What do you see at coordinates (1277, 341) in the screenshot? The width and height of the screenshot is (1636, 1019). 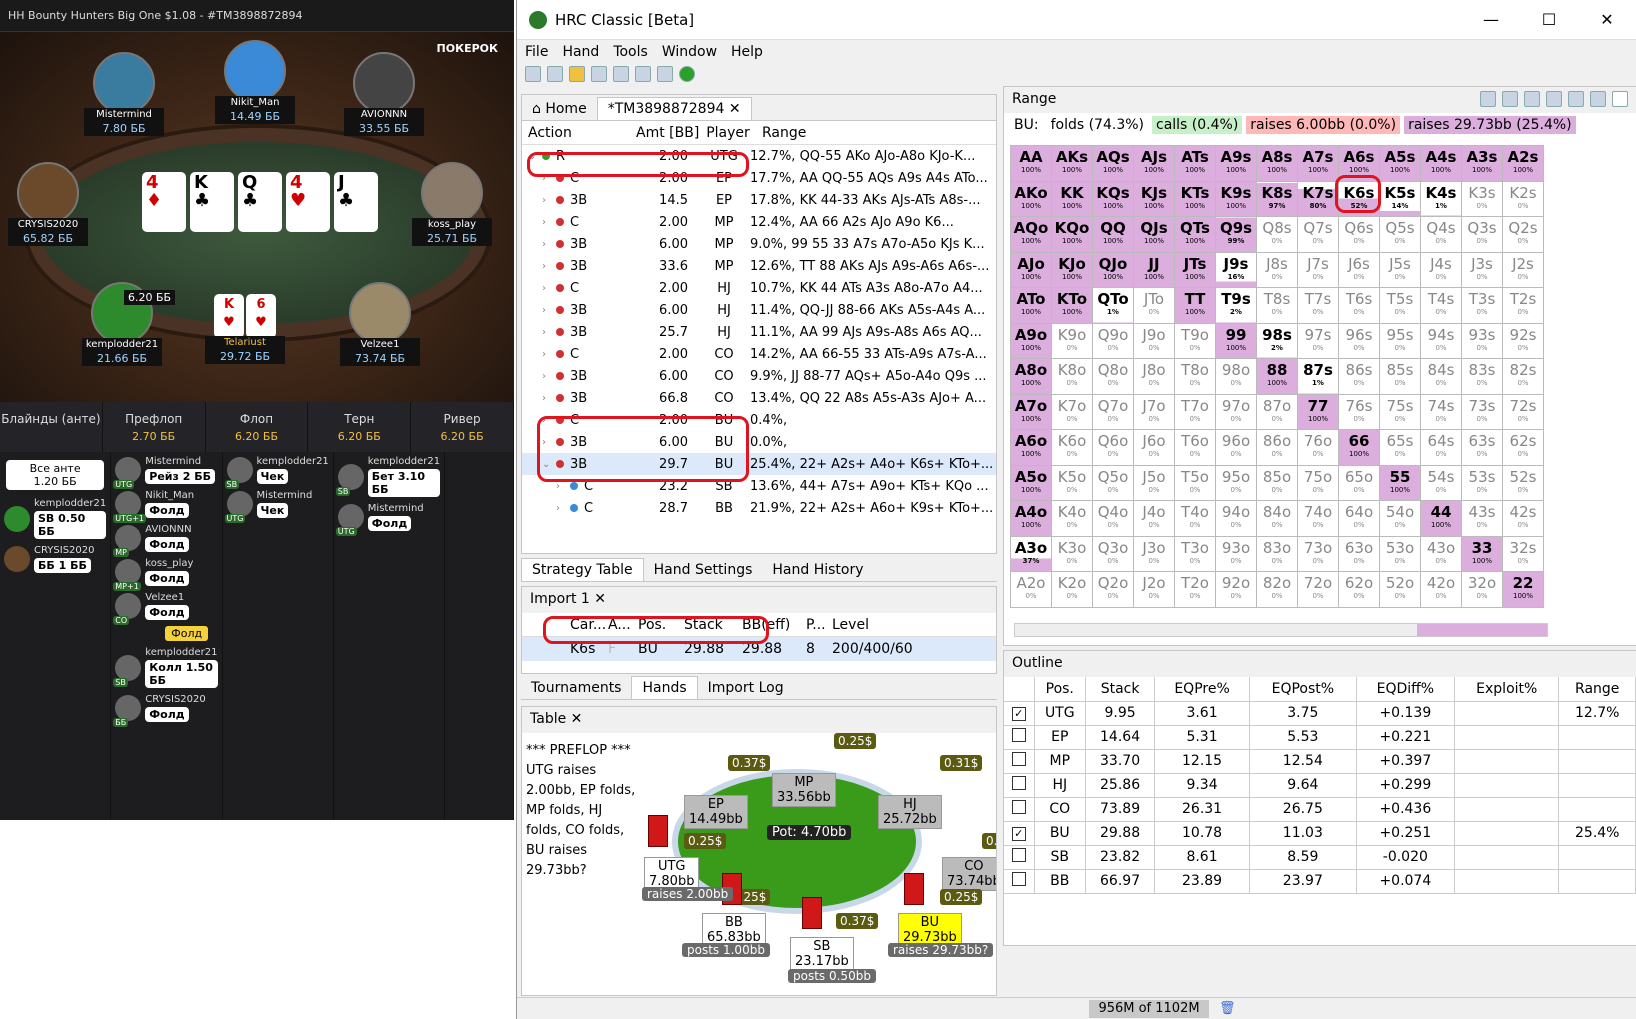 I see `range-cell: 98s 2%` at bounding box center [1277, 341].